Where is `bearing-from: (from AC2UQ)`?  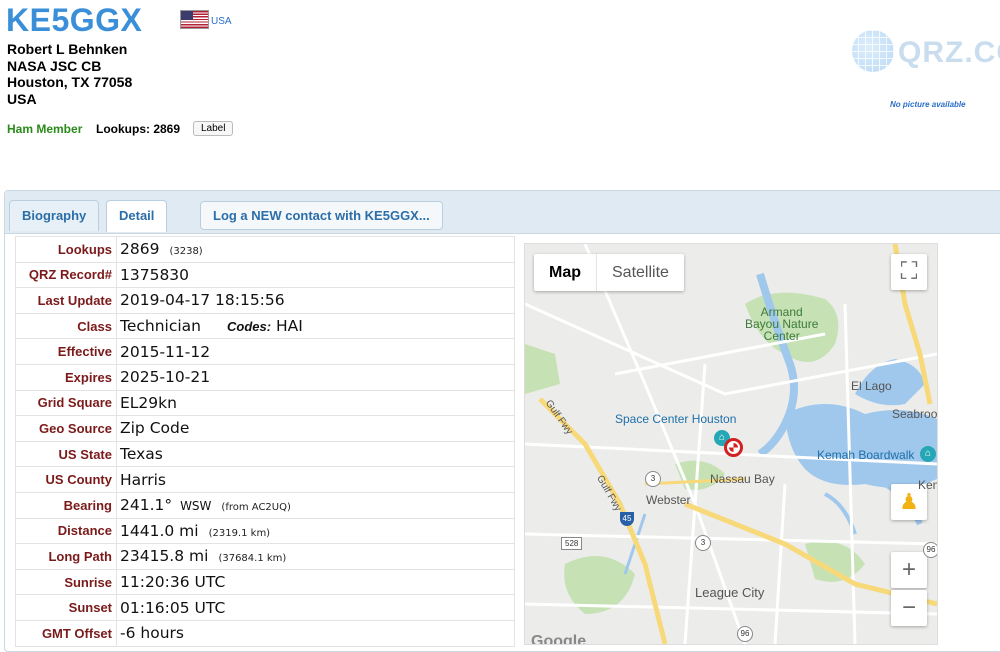
bearing-from: (from AC2UQ) is located at coordinates (256, 508).